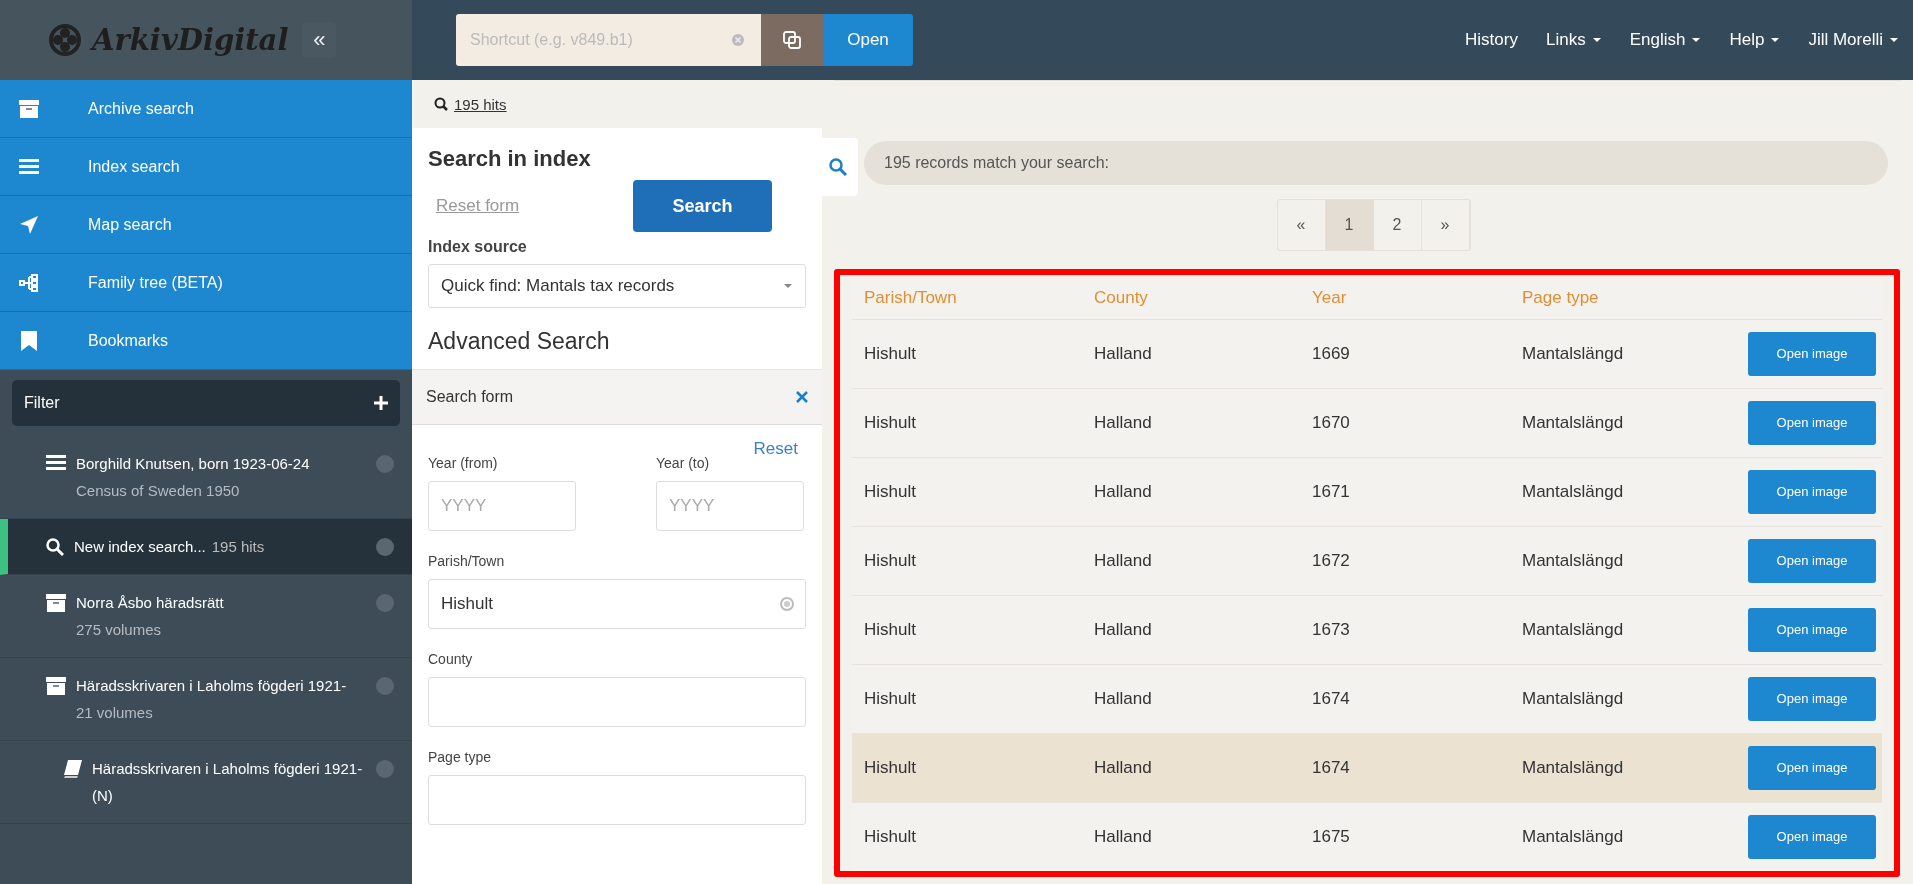  I want to click on hits-link: 195 hits, so click(480, 104).